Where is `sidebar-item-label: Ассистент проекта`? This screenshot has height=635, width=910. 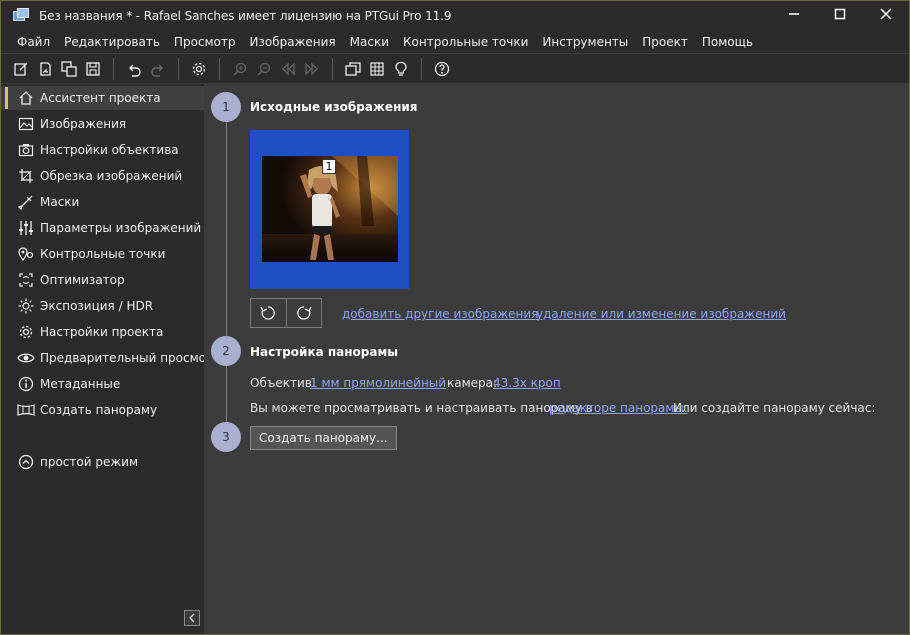 sidebar-item-label: Ассистент проекта is located at coordinates (100, 98).